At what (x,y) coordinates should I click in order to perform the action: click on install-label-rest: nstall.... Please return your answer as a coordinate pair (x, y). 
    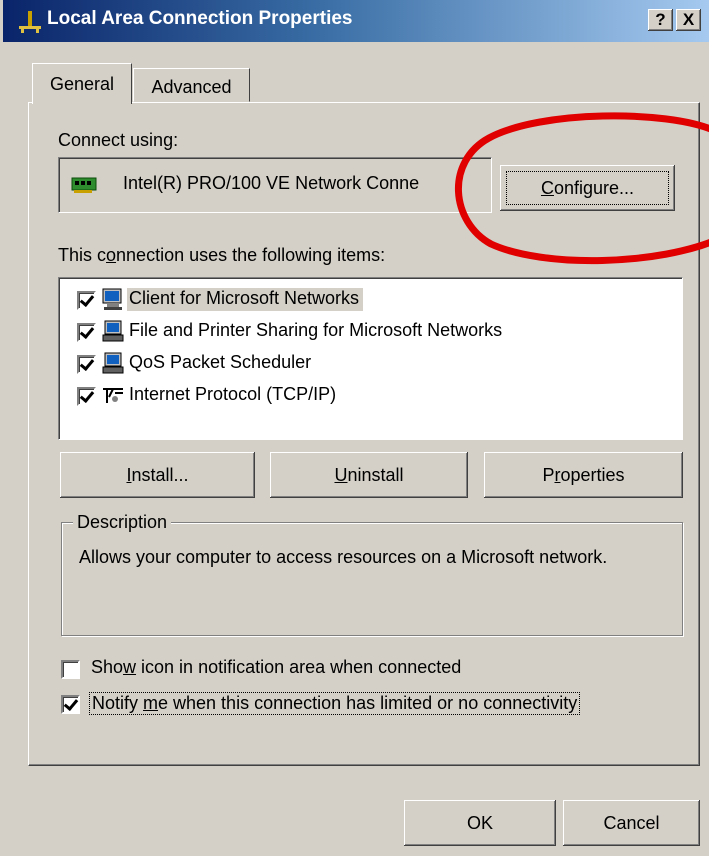
    Looking at the image, I should click on (160, 475).